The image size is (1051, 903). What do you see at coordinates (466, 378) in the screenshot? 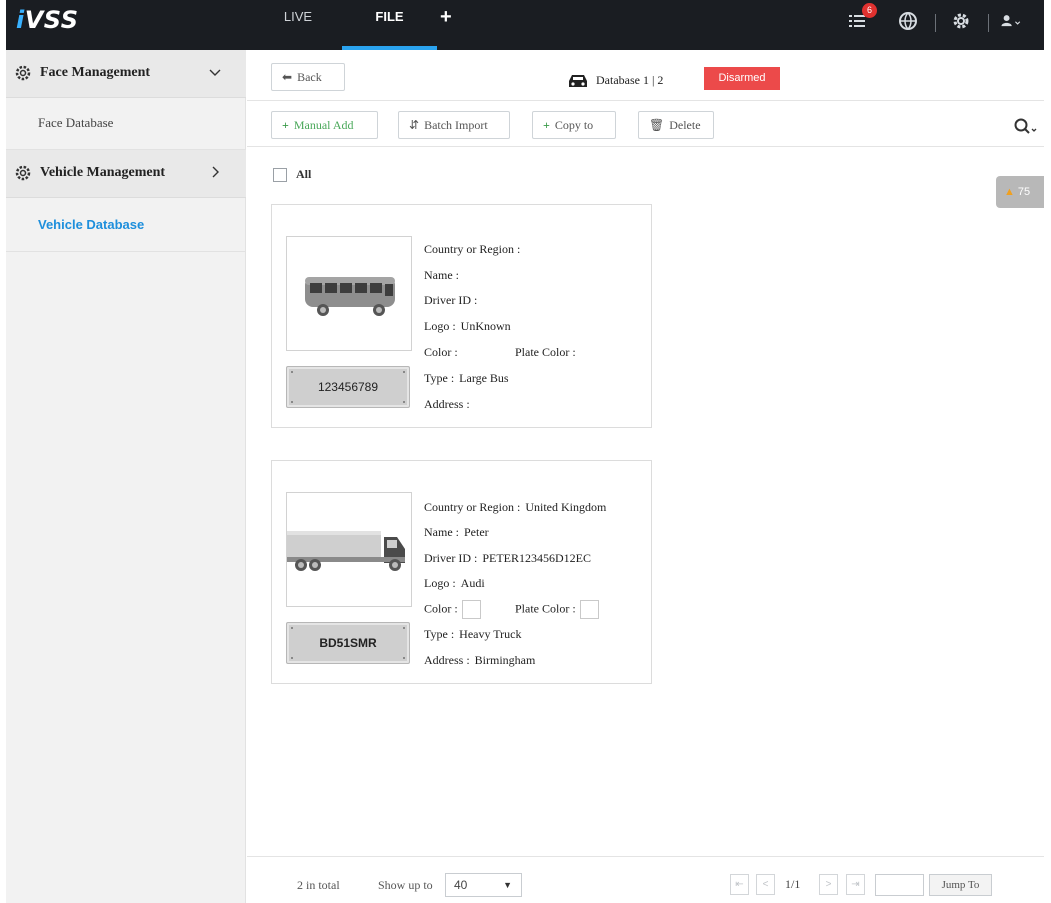
I see `field-type: Type : Large Bus` at bounding box center [466, 378].